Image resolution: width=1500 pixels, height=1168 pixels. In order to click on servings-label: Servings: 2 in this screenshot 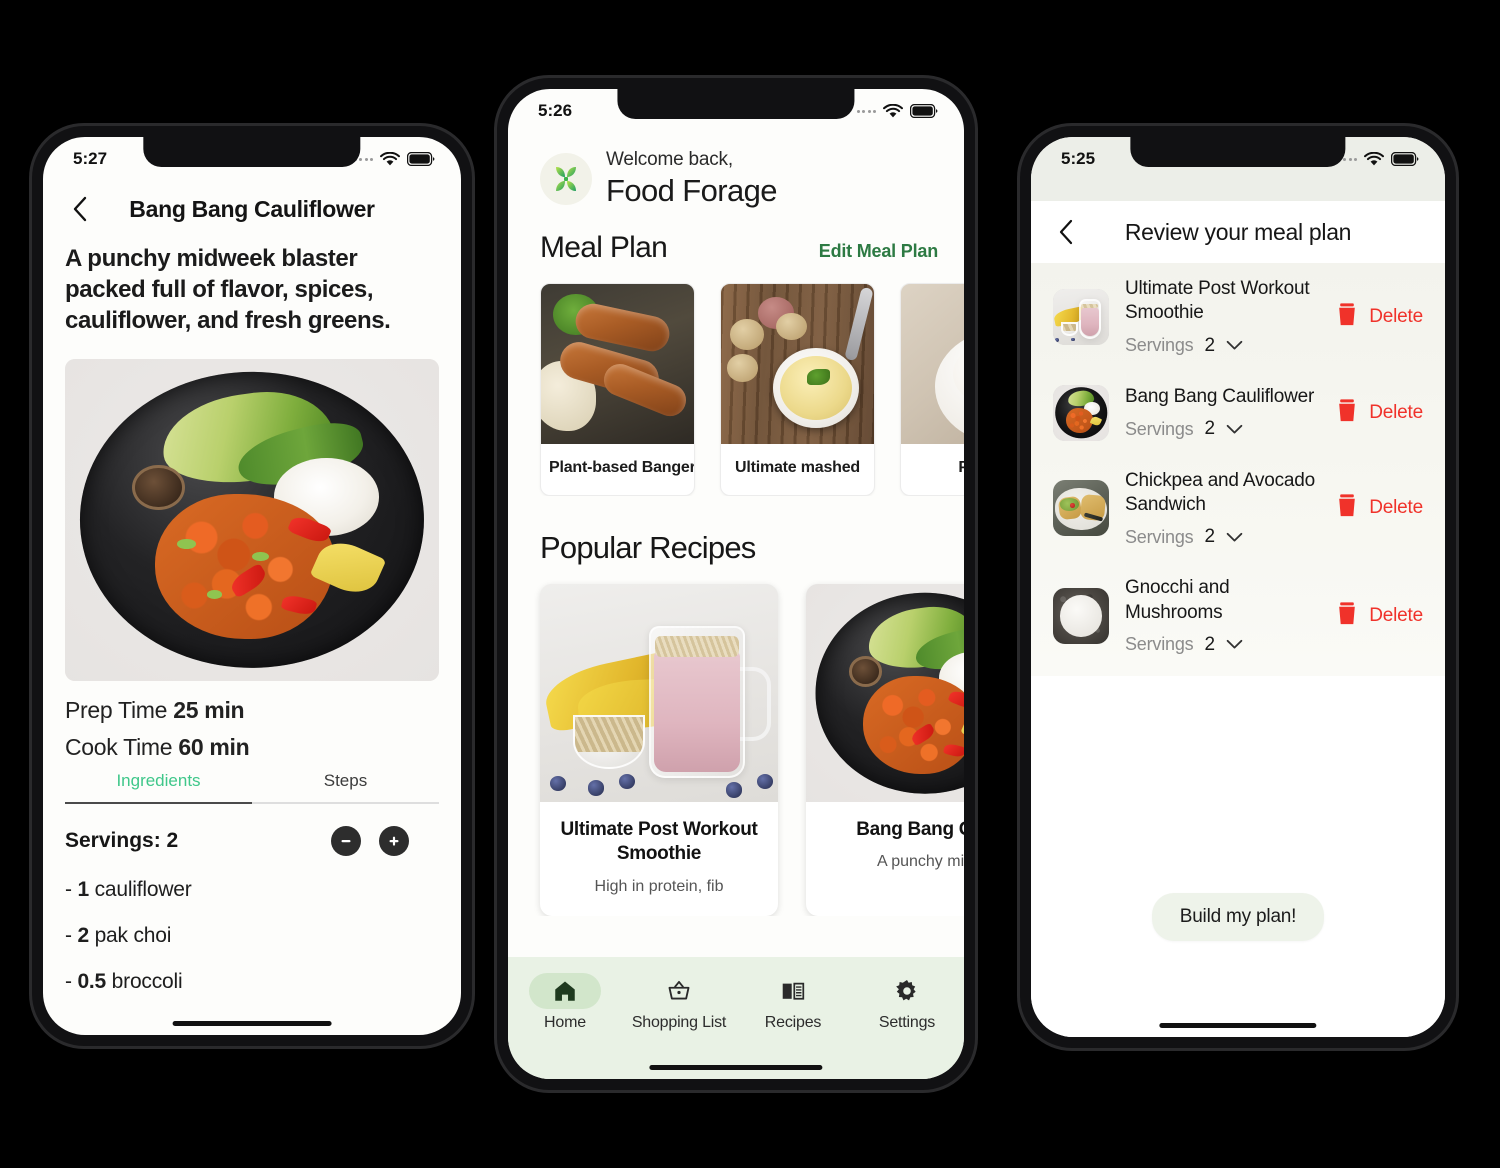, I will do `click(122, 840)`.